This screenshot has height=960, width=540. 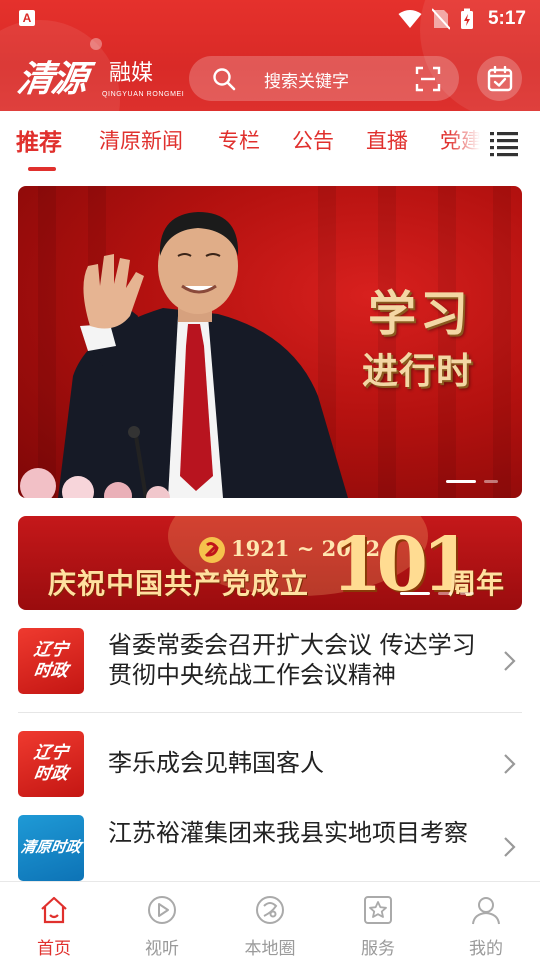 I want to click on nav-home: 首页, so click(x=54, y=921).